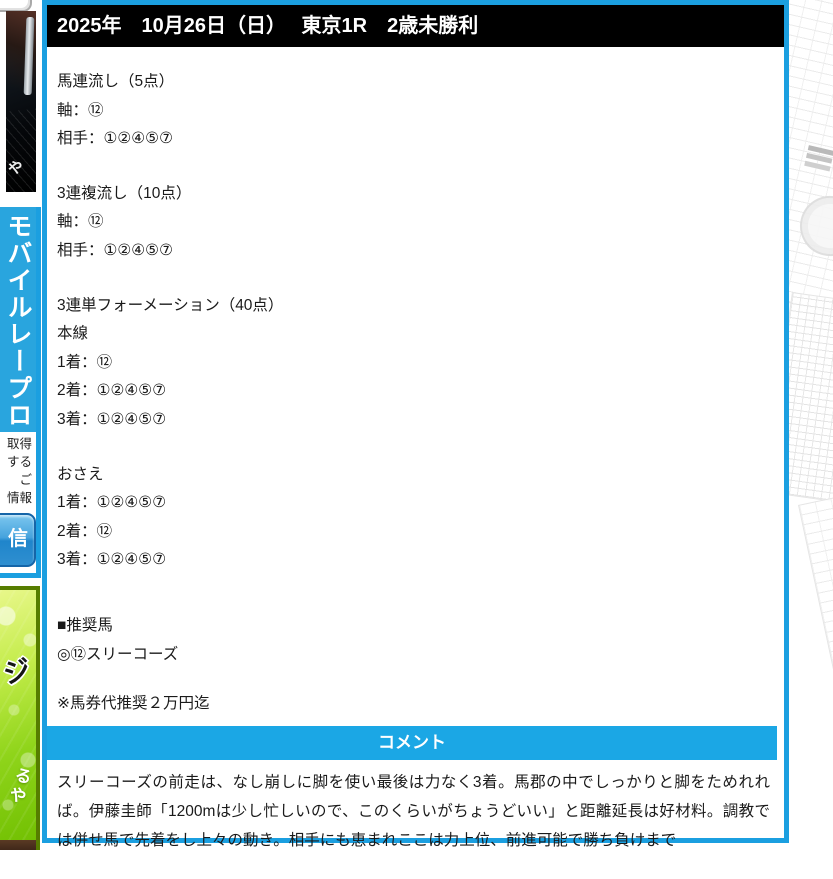  Describe the element at coordinates (21, 101) in the screenshot. I see `sidebar-photo-banner: や` at that location.